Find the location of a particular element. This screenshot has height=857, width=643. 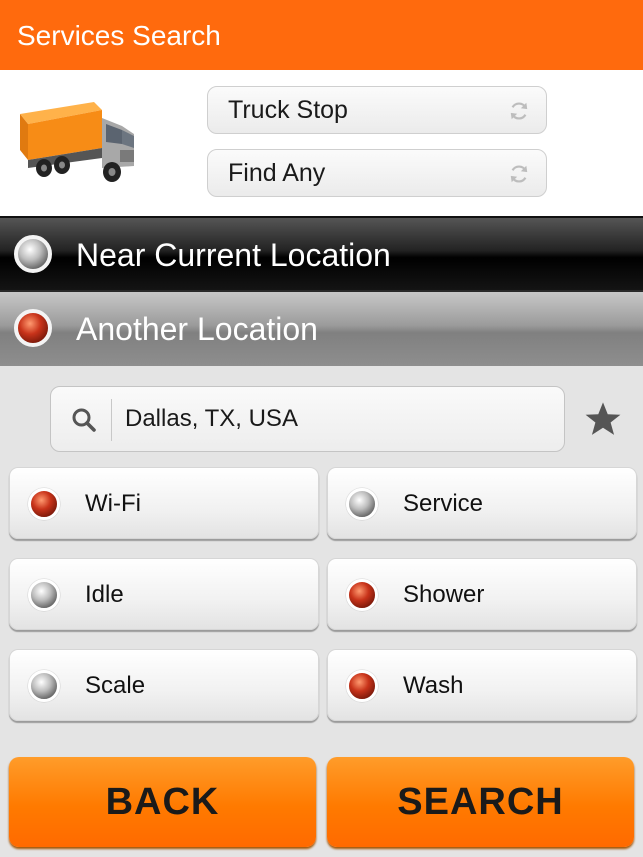

location-search-box is located at coordinates (307, 419).